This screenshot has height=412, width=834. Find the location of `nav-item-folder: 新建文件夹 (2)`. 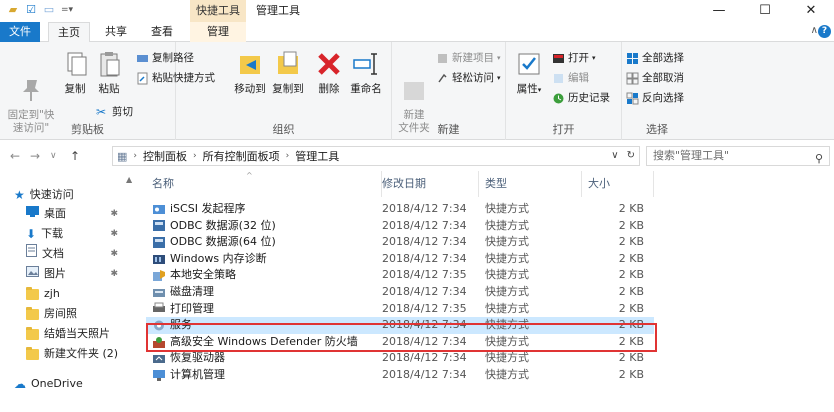

nav-item-folder: 新建文件夹 (2) is located at coordinates (61, 354).